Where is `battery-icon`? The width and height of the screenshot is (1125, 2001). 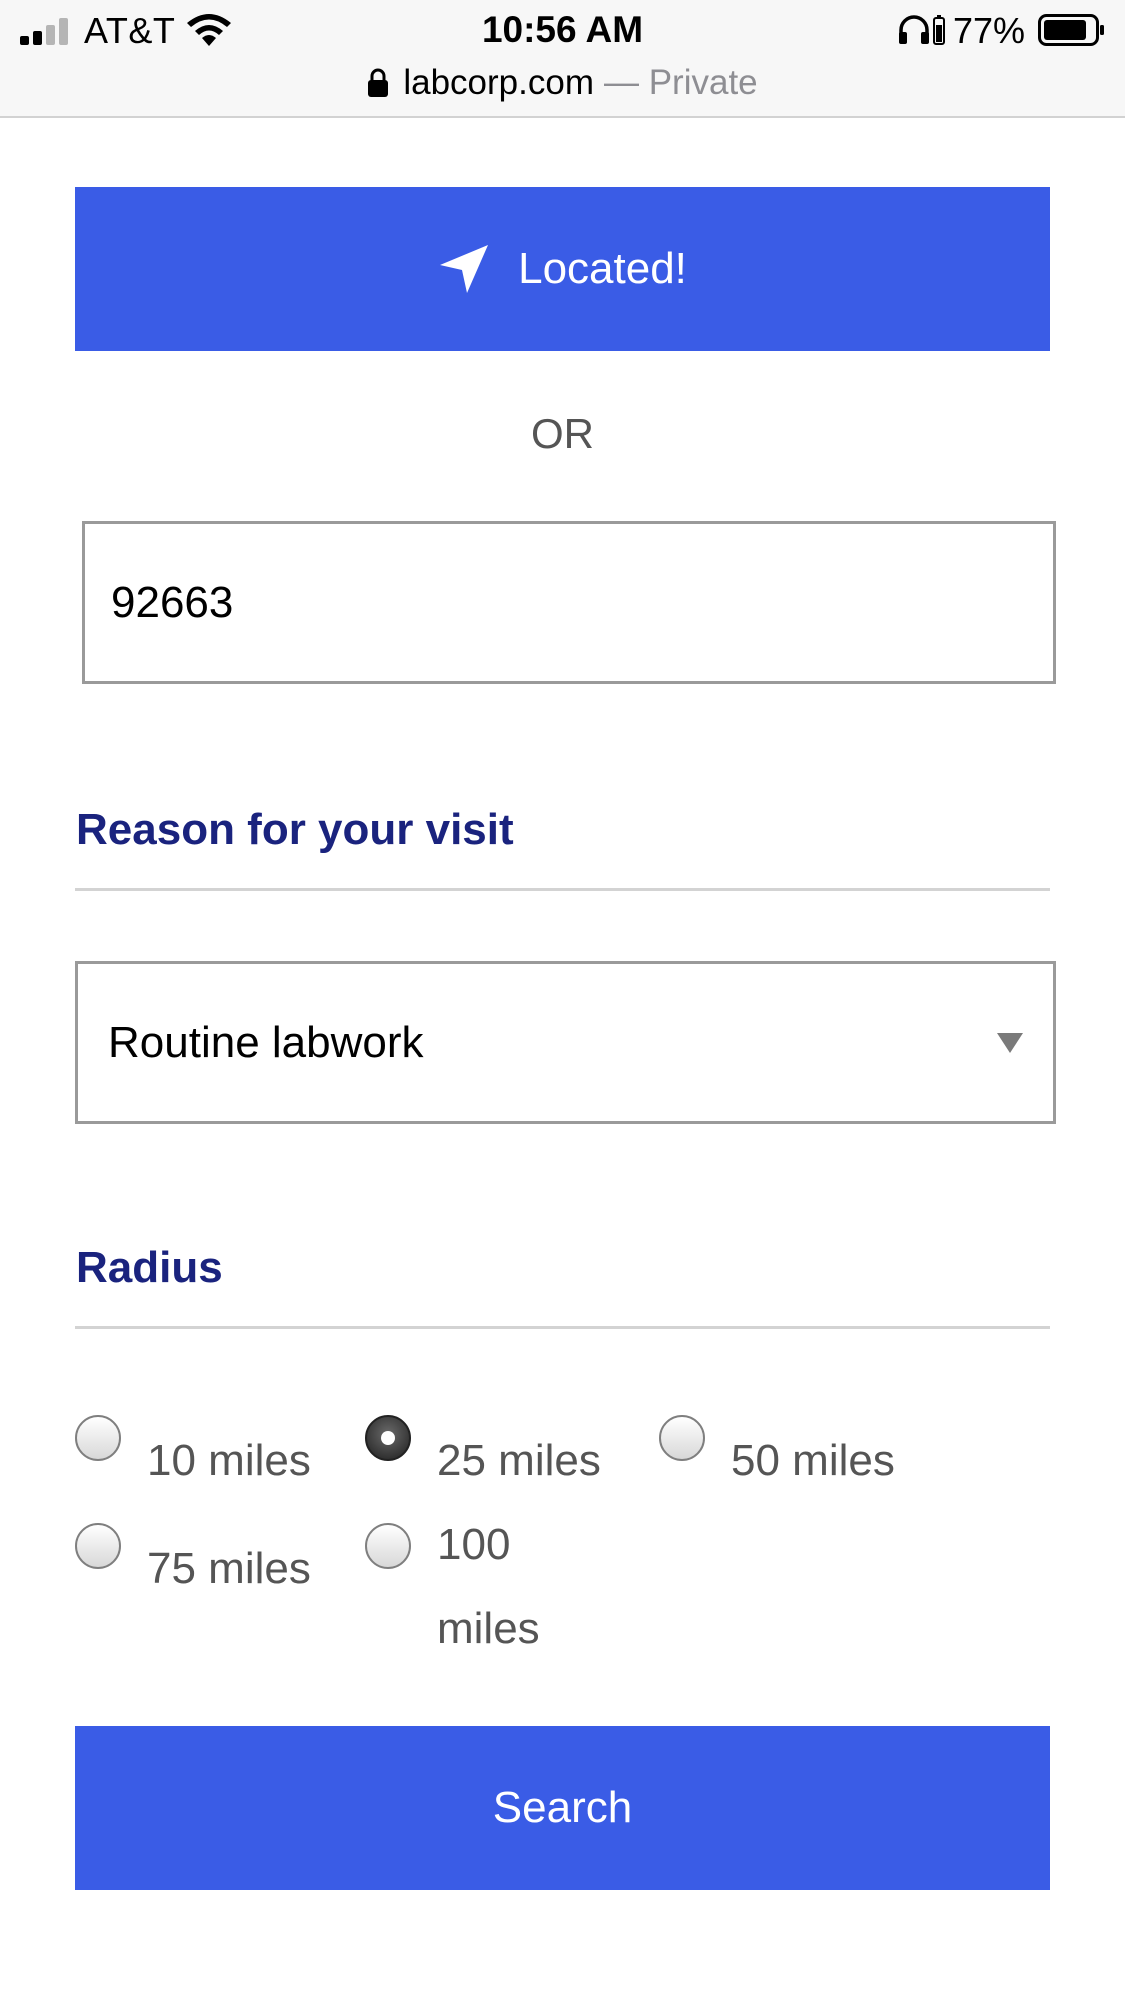
battery-icon is located at coordinates (1071, 30).